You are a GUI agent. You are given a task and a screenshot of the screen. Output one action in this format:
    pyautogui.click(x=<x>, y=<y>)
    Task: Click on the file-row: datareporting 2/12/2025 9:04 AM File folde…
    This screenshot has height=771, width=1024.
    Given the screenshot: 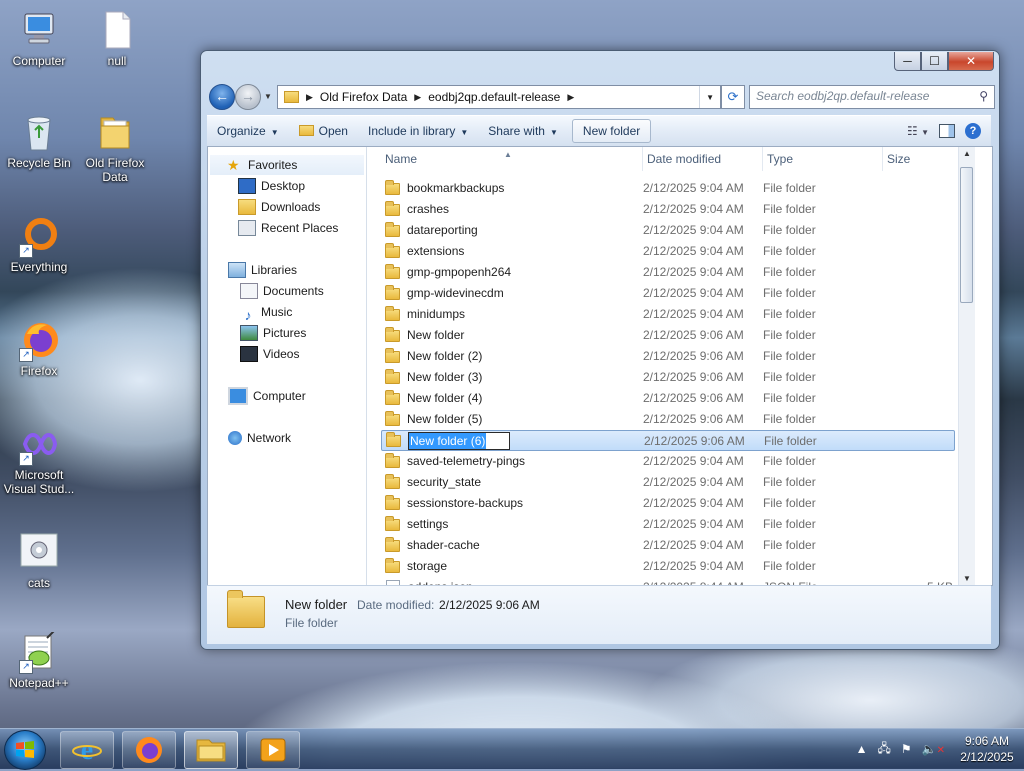 What is the action you would take?
    pyautogui.click(x=668, y=230)
    